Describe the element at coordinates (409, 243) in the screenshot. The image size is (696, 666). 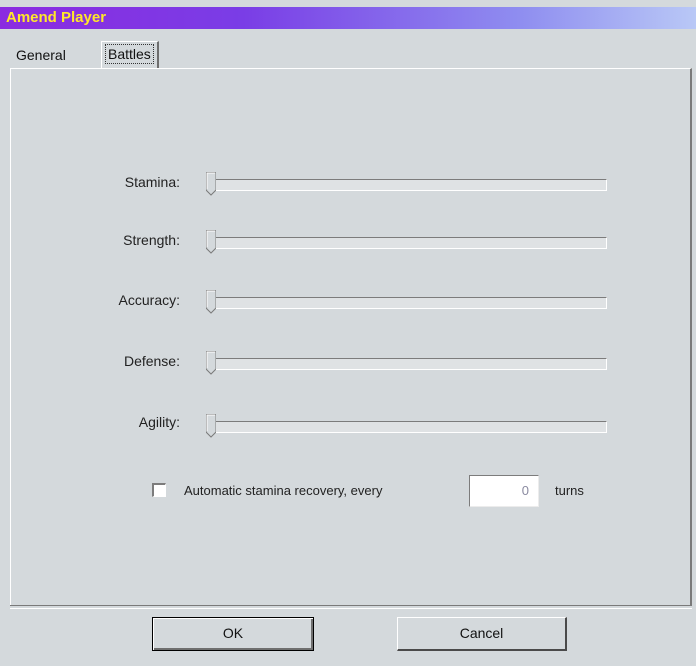
I see `strength-slider-track` at that location.